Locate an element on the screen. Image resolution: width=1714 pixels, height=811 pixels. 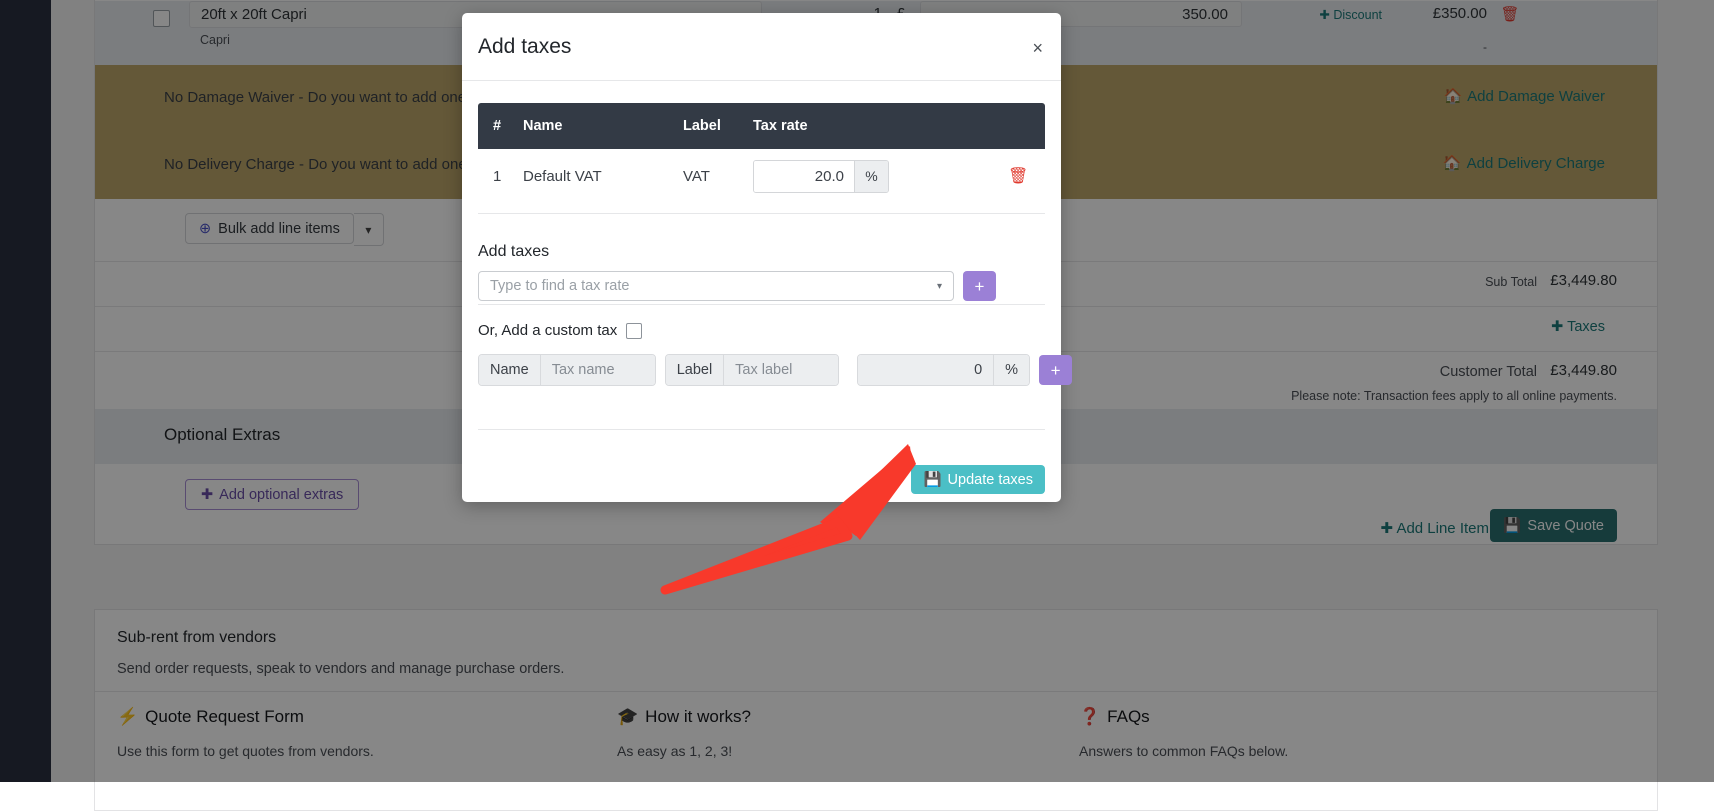
close-icon: × is located at coordinates (1037, 48).